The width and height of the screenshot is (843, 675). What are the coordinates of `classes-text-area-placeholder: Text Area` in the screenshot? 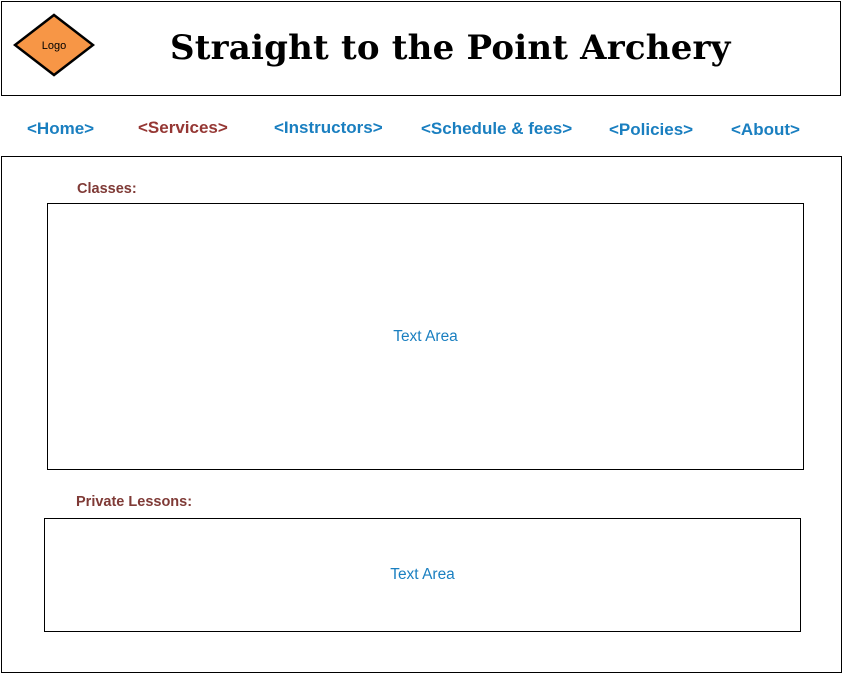 It's located at (425, 336).